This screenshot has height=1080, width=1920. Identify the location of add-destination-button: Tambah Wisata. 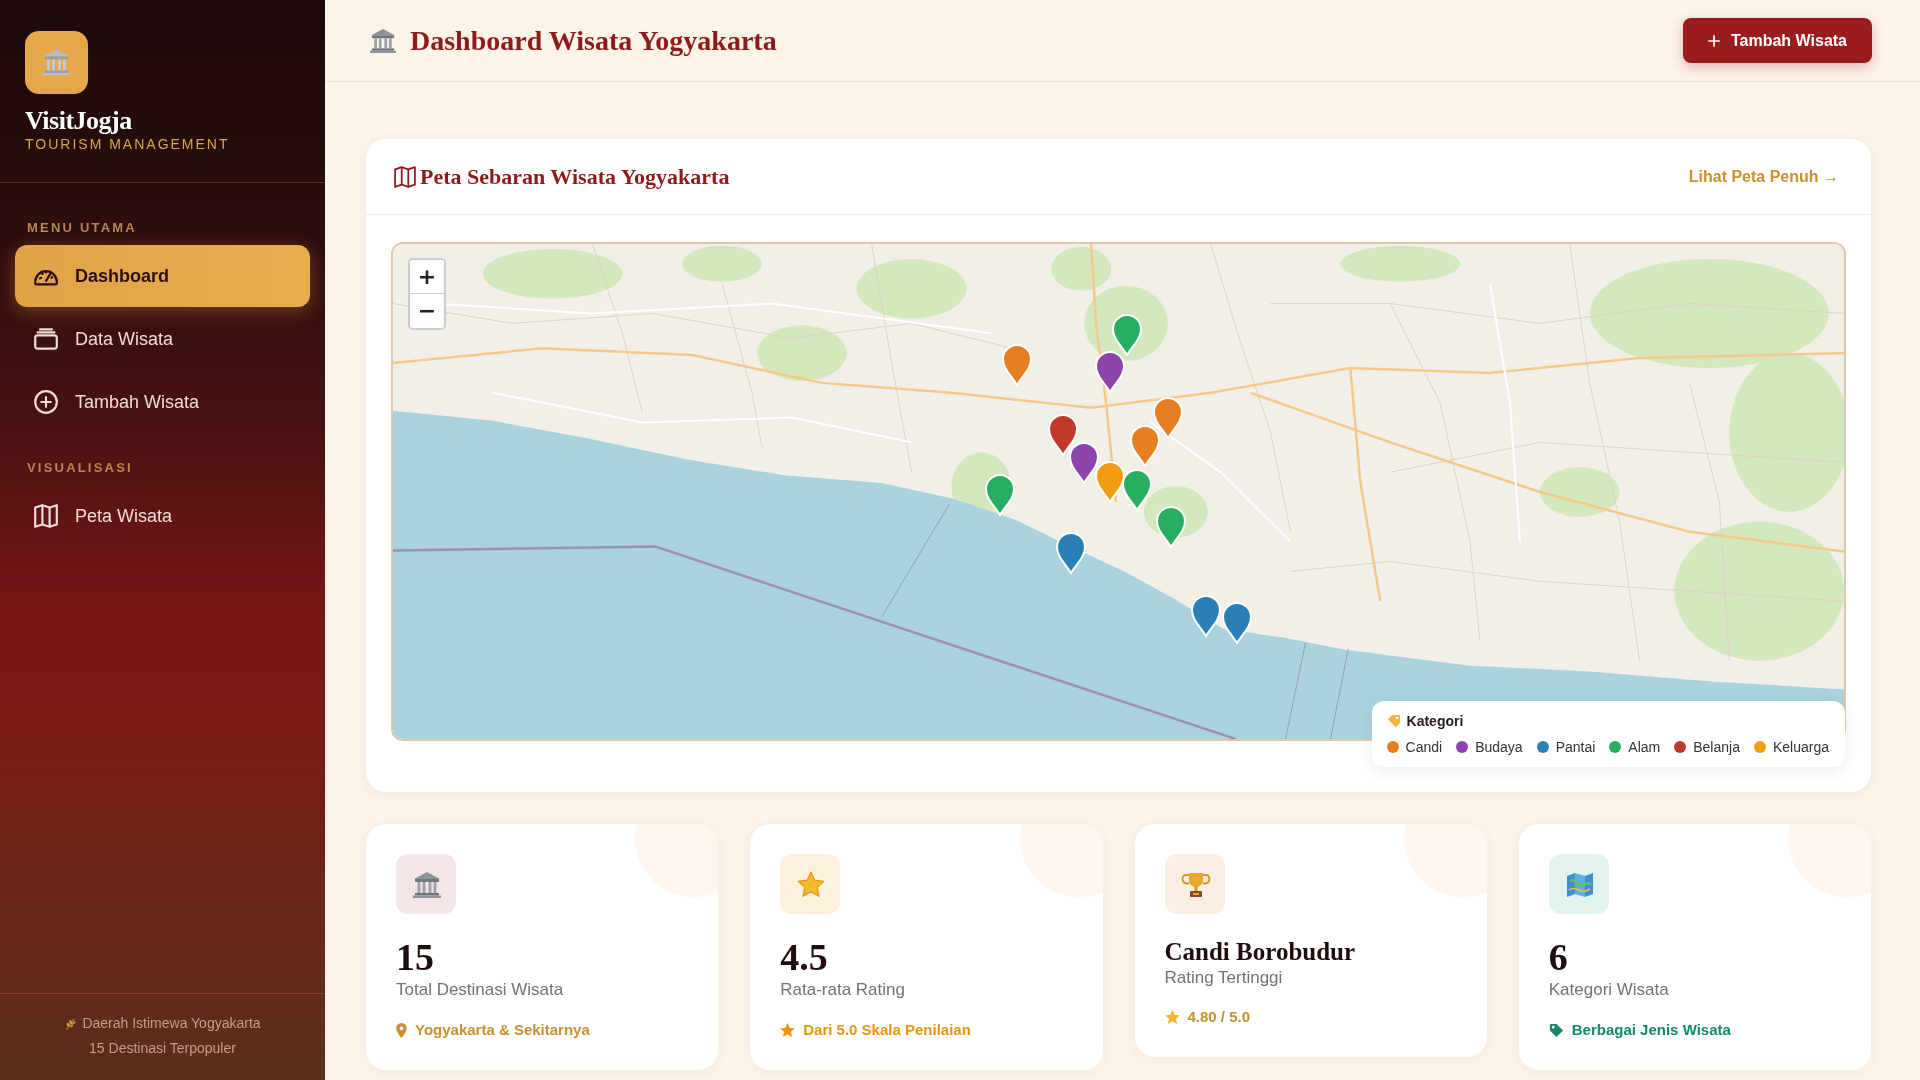
(1777, 40).